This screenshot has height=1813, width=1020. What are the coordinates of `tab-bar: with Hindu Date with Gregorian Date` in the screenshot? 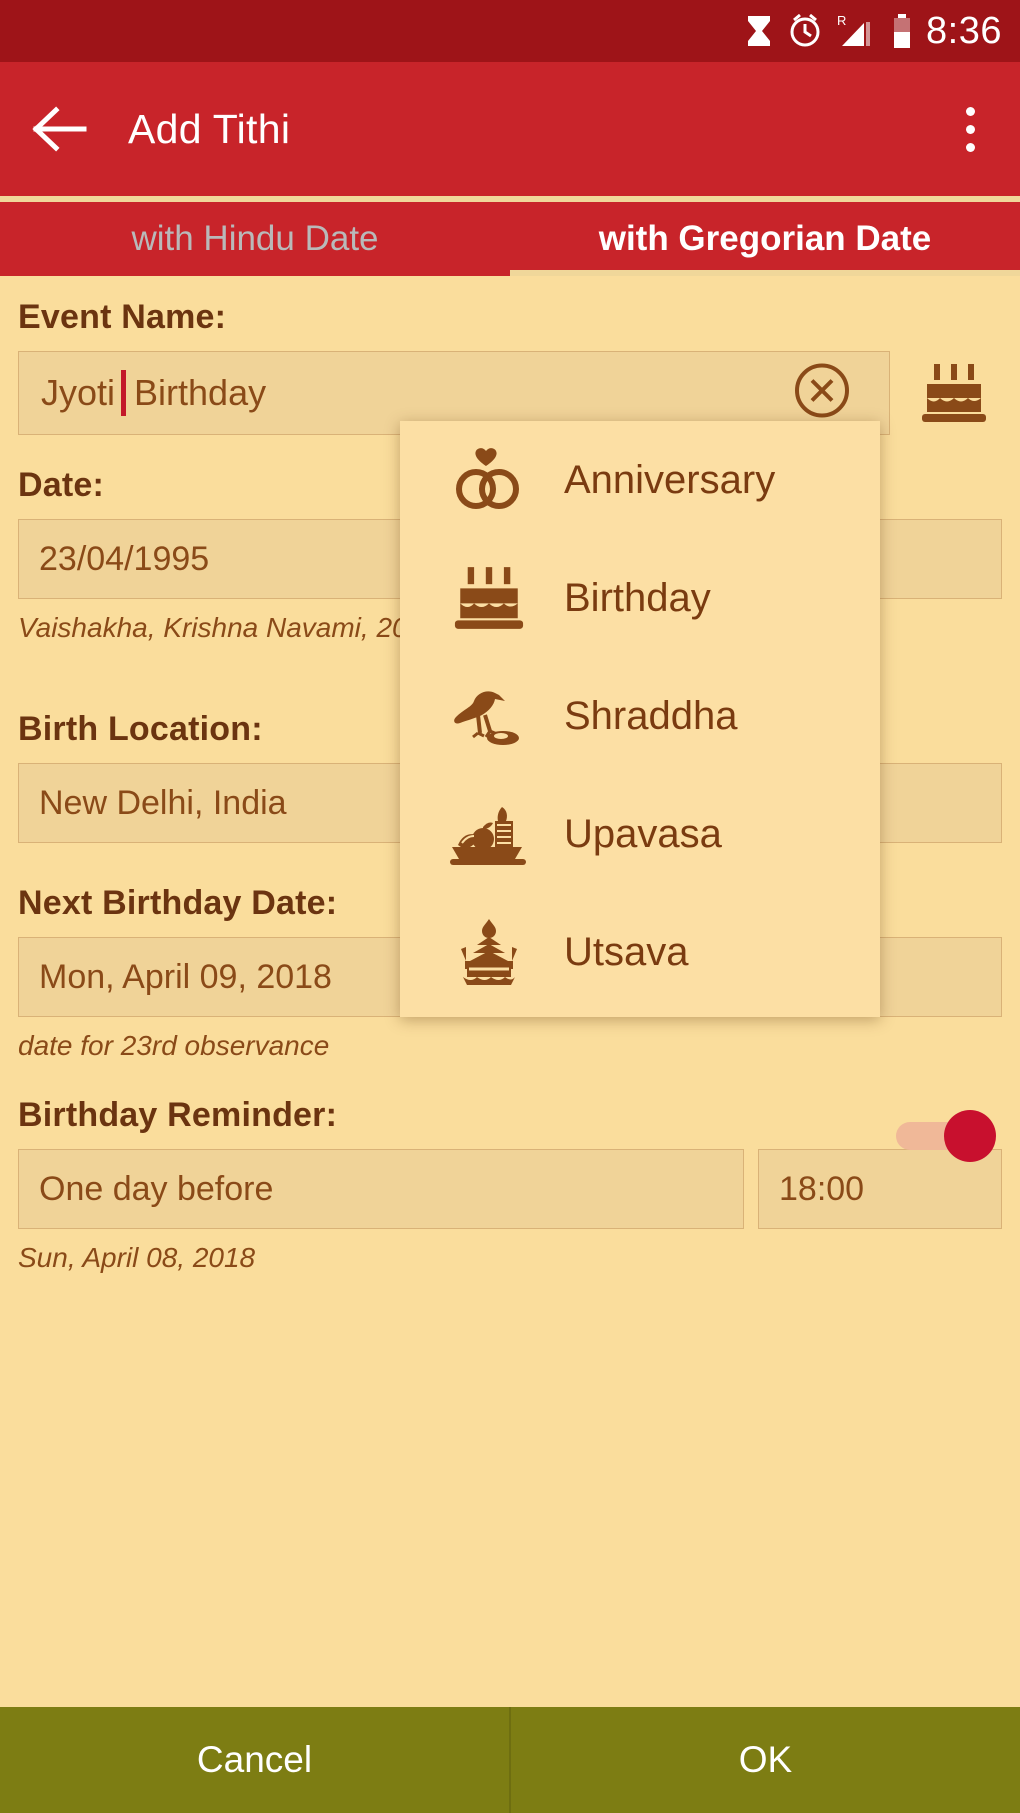 It's located at (510, 239).